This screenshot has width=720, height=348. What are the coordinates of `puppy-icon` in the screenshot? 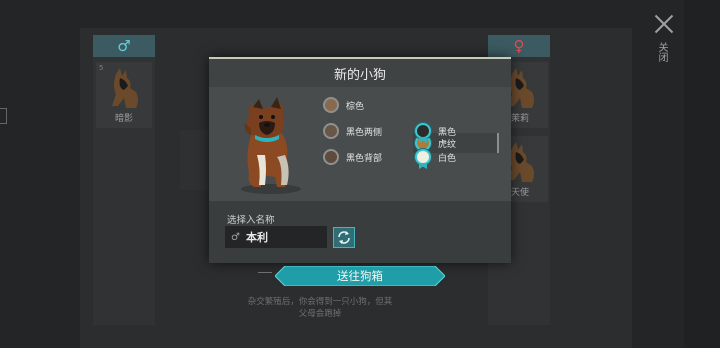 It's located at (271, 145).